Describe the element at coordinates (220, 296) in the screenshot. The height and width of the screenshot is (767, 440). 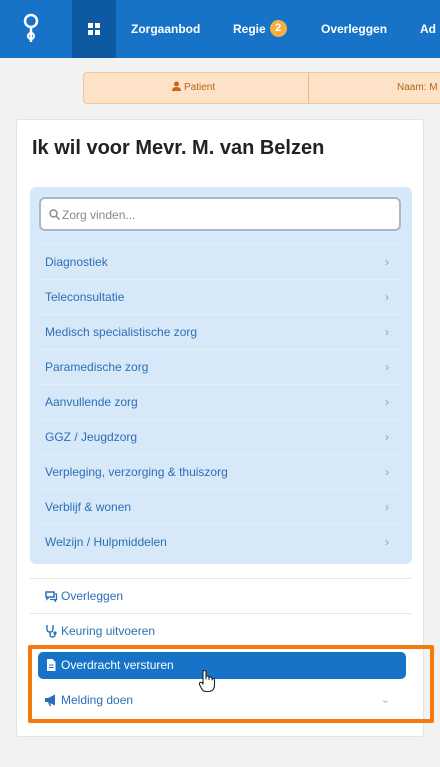
I see `category-item-teleconsultatie: Teleconsultatie ›` at that location.